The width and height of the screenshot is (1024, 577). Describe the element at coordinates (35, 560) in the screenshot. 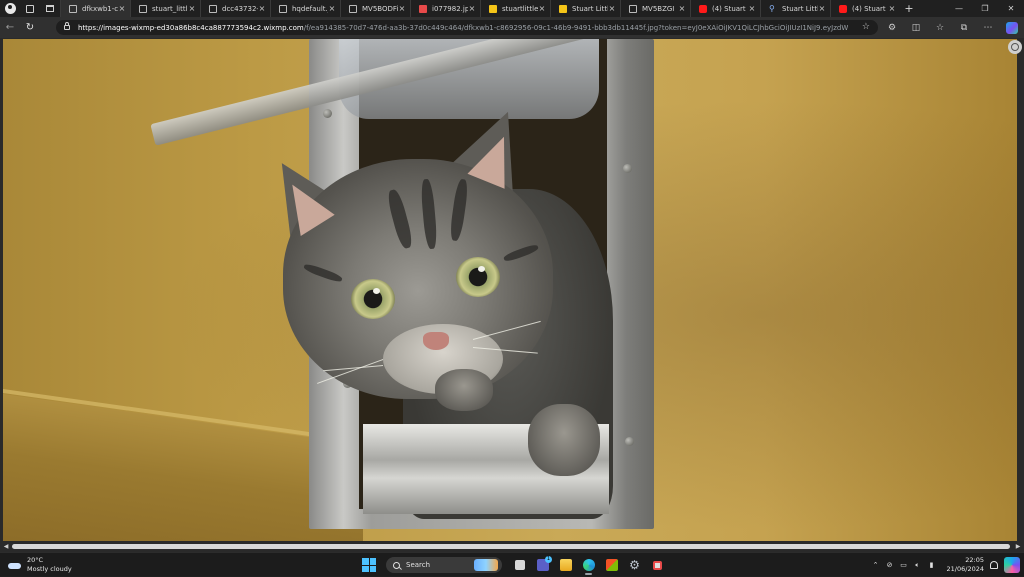

I see `weather-temp: 20°C` at that location.